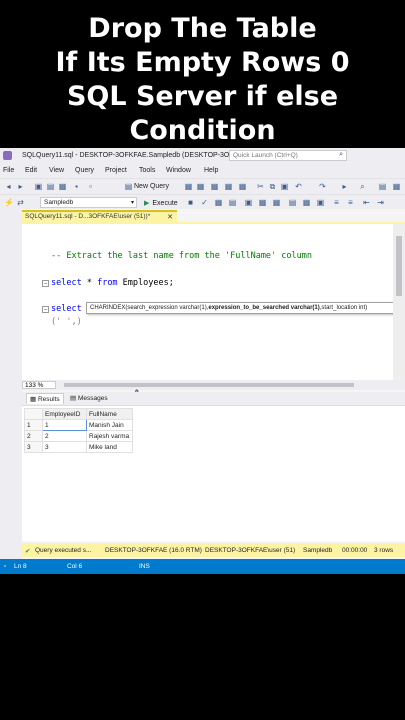 This screenshot has width=405, height=720. What do you see at coordinates (20, 186) in the screenshot?
I see `forward-icon: ▸` at bounding box center [20, 186].